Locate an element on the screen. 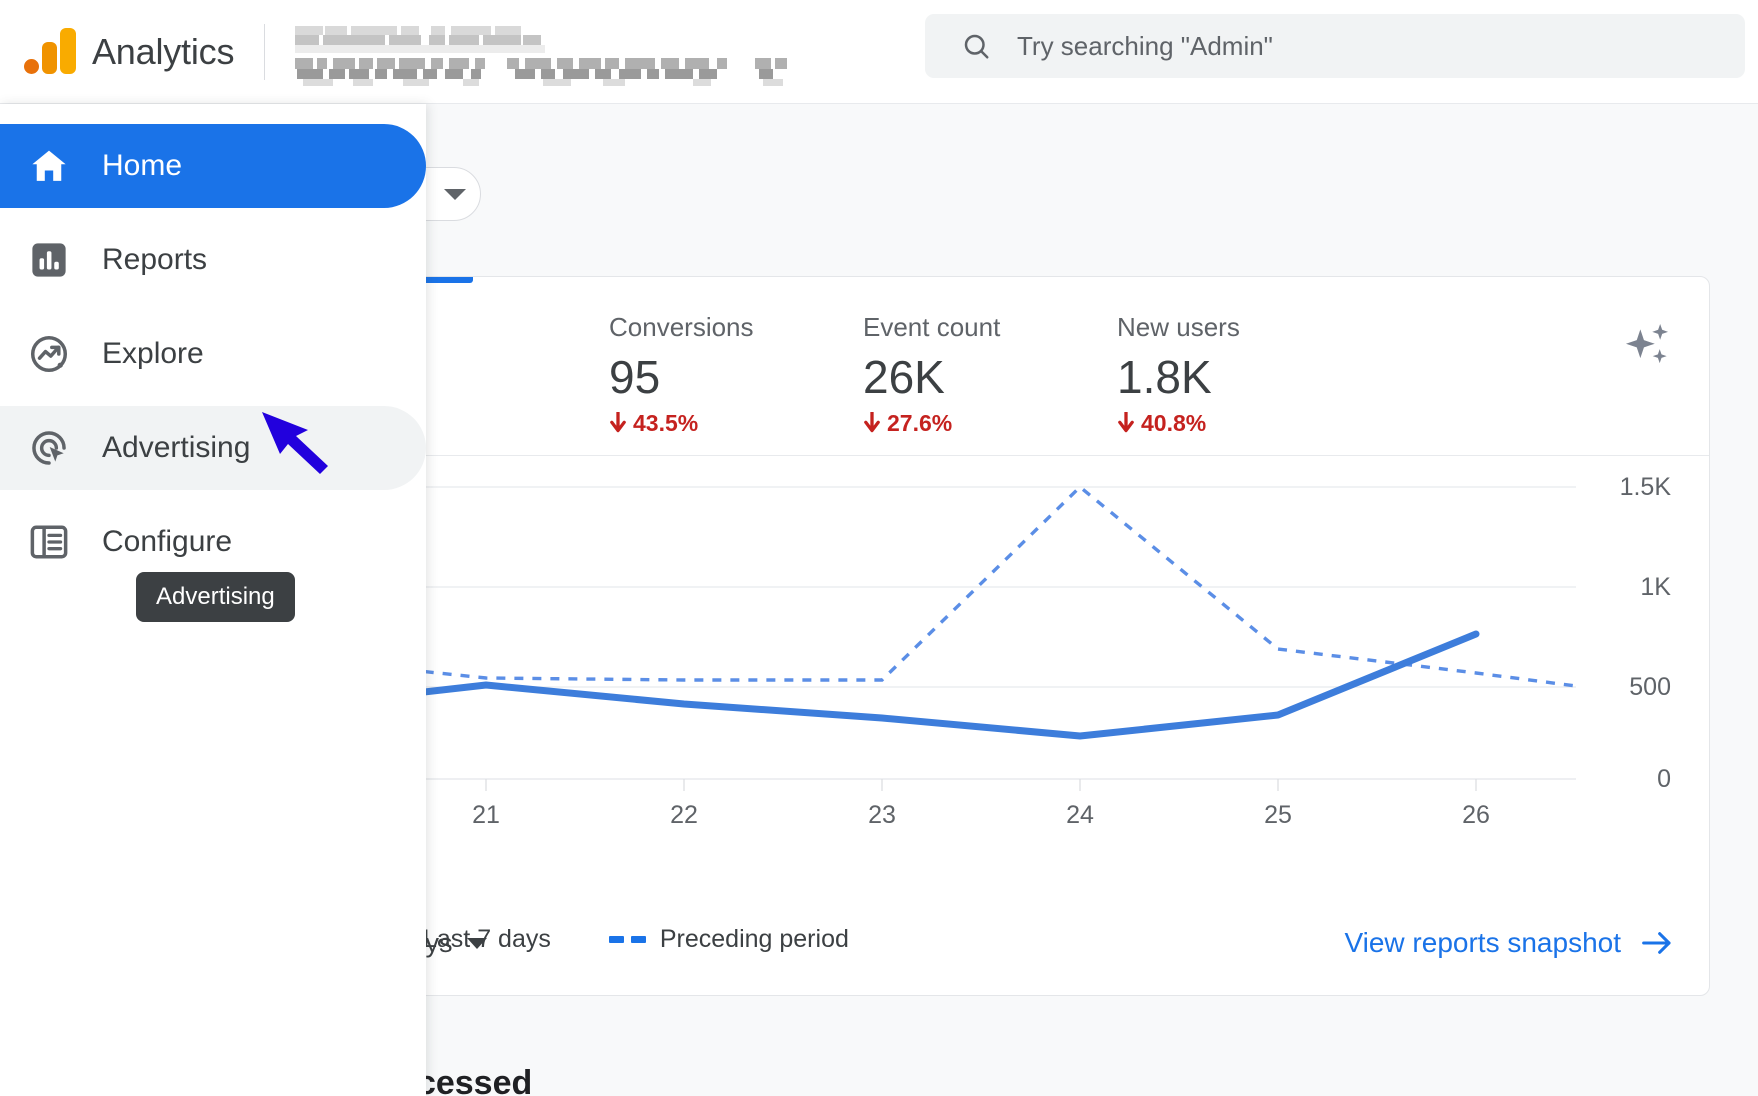  snapshot-link-label: View reports snapshot is located at coordinates (1482, 942).